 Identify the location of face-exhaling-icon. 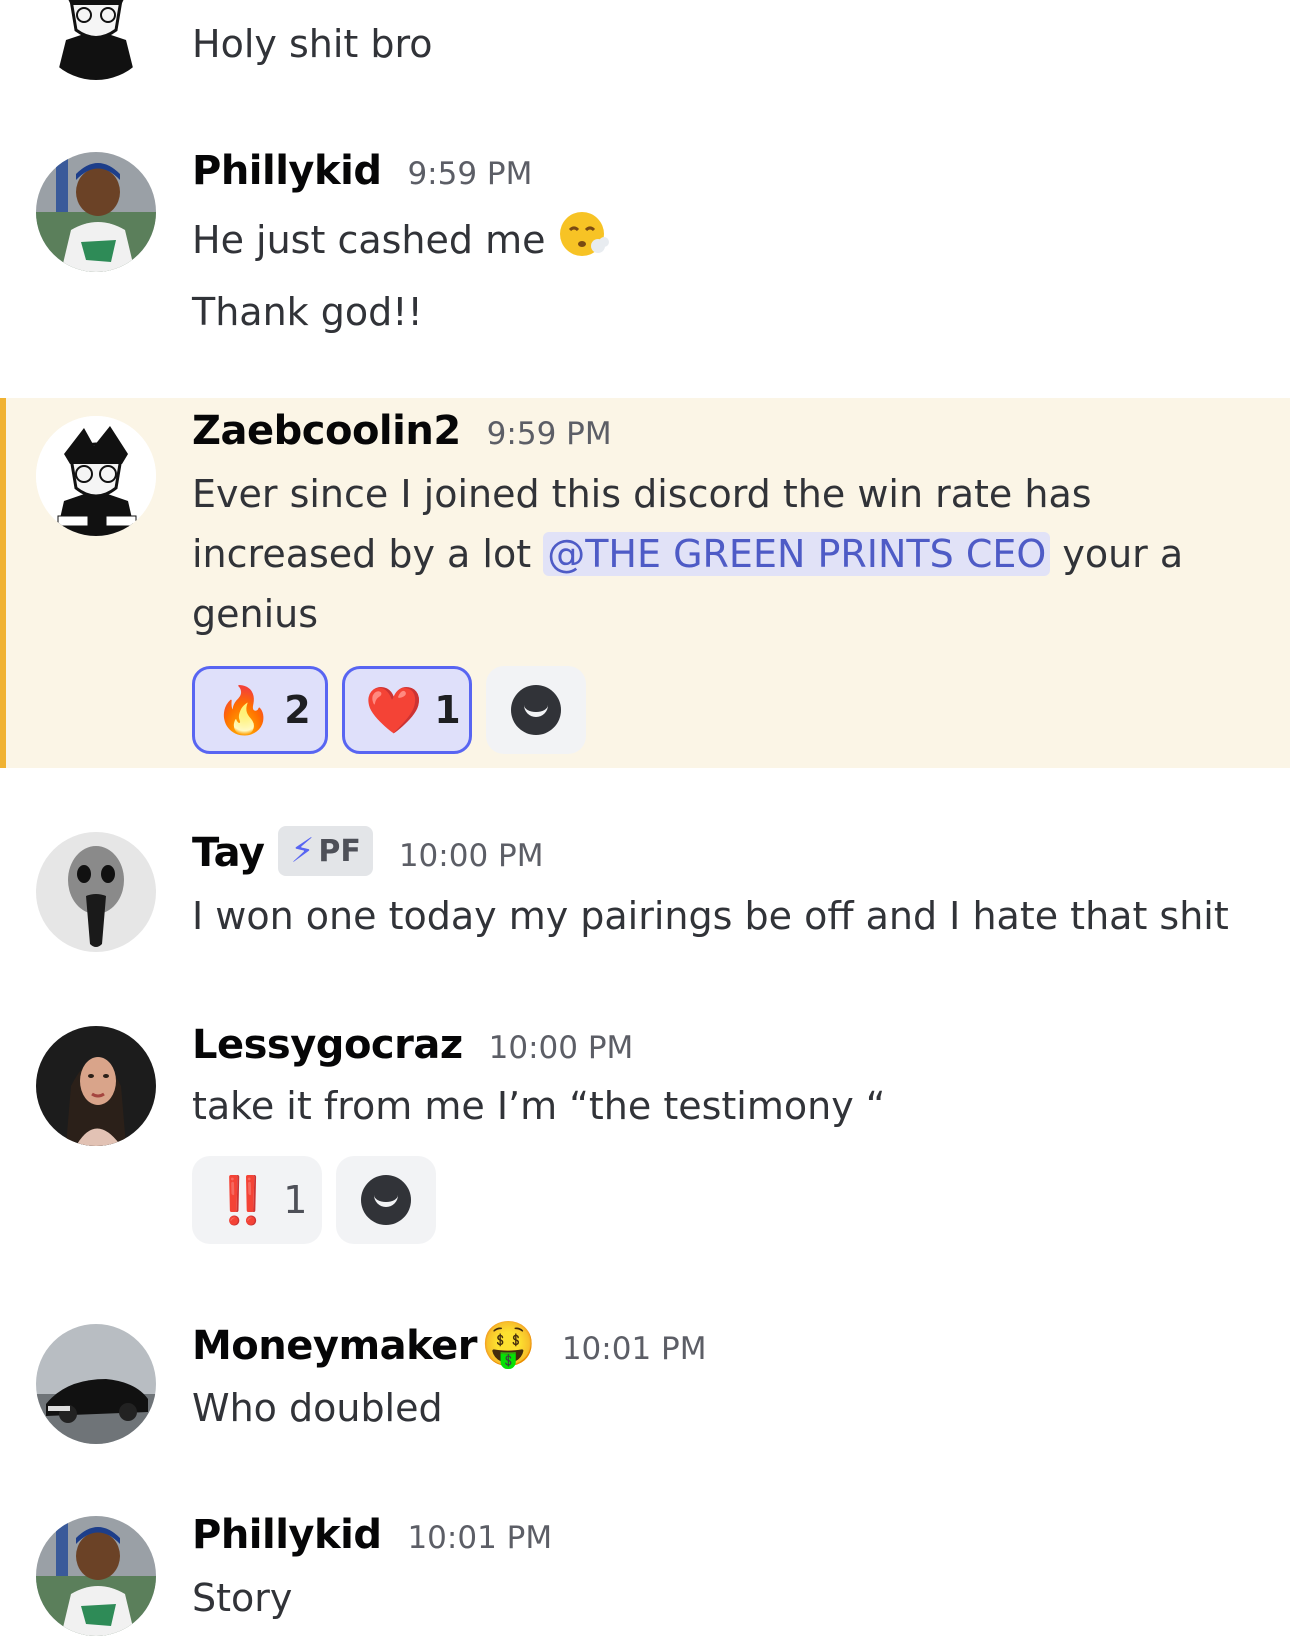
(584, 242).